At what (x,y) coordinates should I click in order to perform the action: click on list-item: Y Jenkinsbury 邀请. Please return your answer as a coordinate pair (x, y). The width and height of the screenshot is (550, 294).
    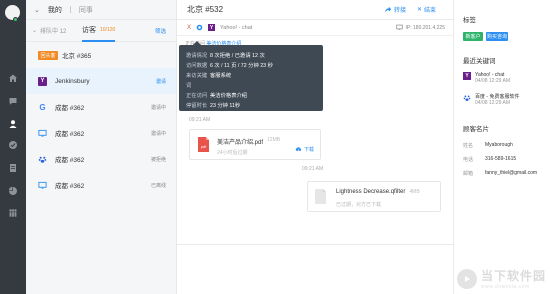
    Looking at the image, I should click on (101, 81).